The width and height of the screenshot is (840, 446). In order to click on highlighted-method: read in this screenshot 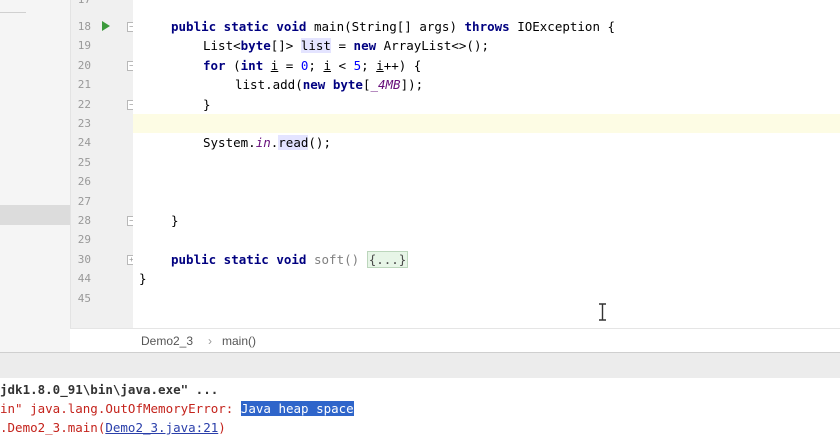, I will do `click(293, 143)`.